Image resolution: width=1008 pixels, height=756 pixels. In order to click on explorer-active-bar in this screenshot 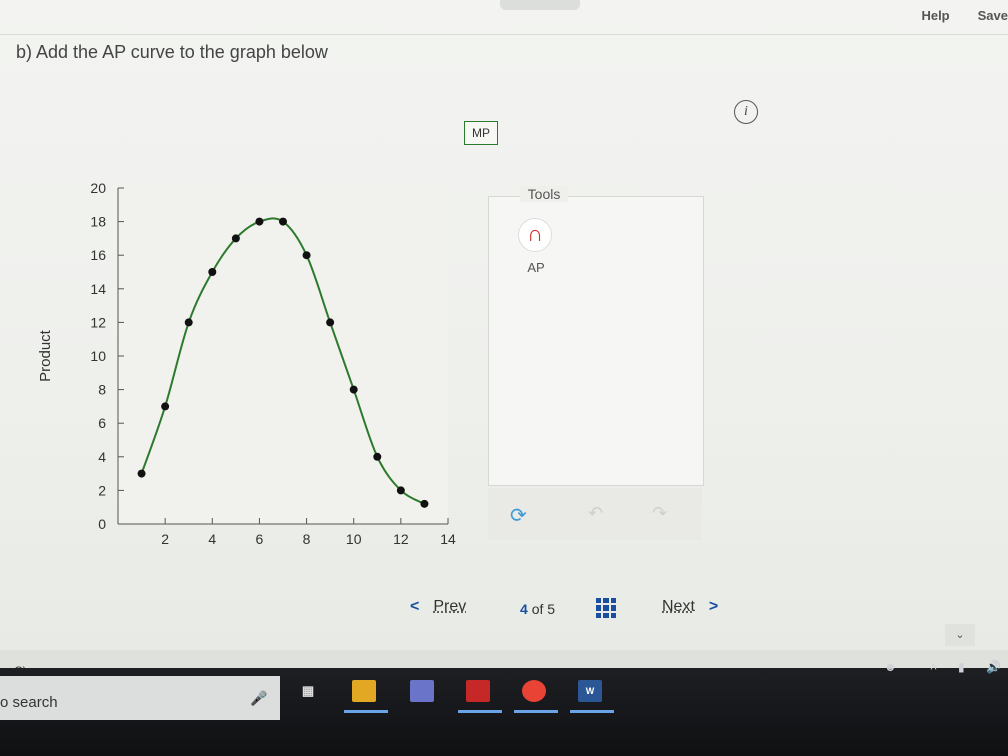, I will do `click(366, 711)`.